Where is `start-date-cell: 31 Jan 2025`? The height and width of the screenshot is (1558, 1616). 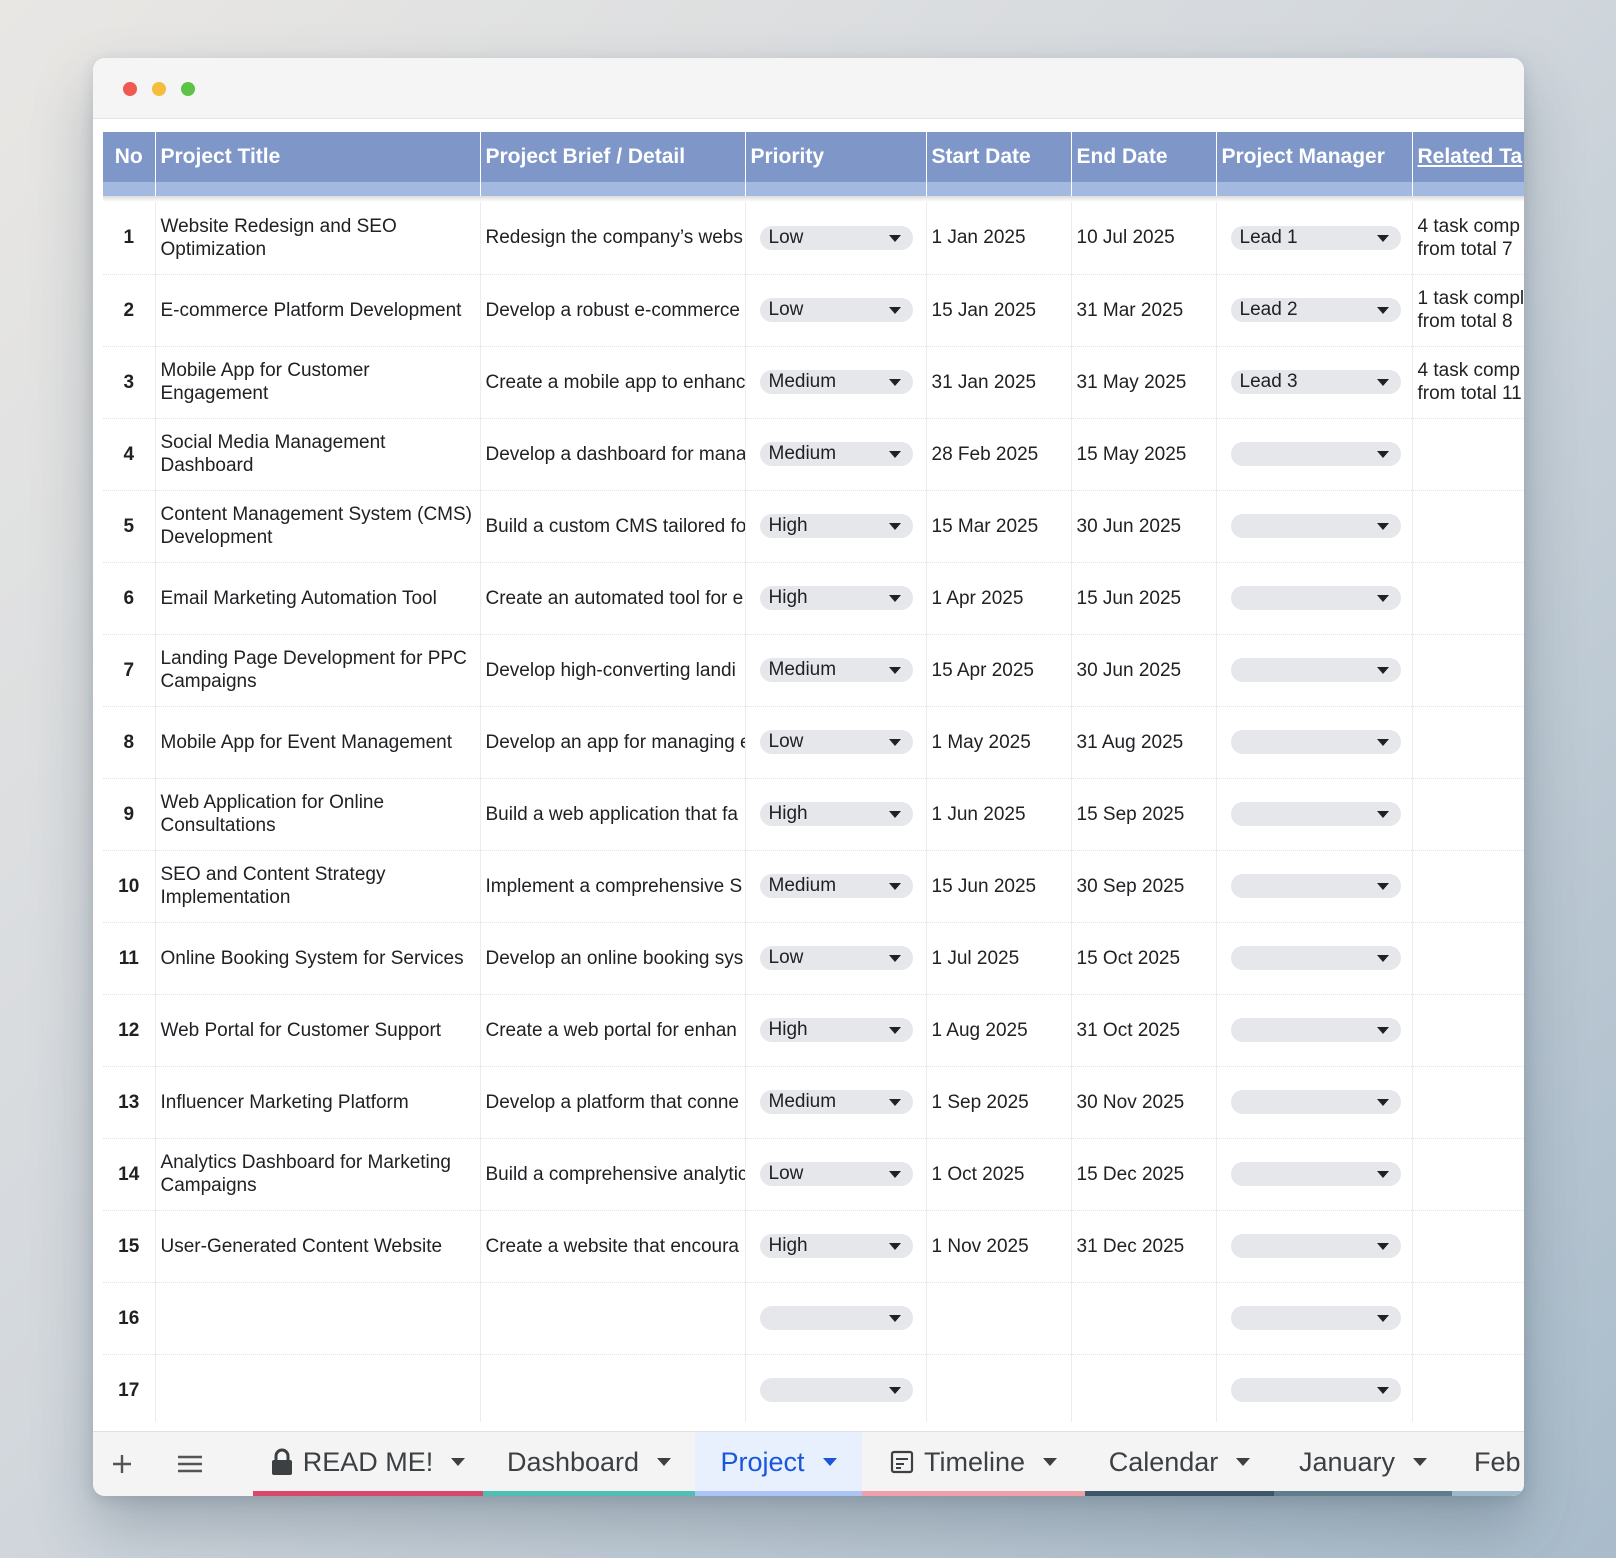
start-date-cell: 31 Jan 2025 is located at coordinates (999, 382).